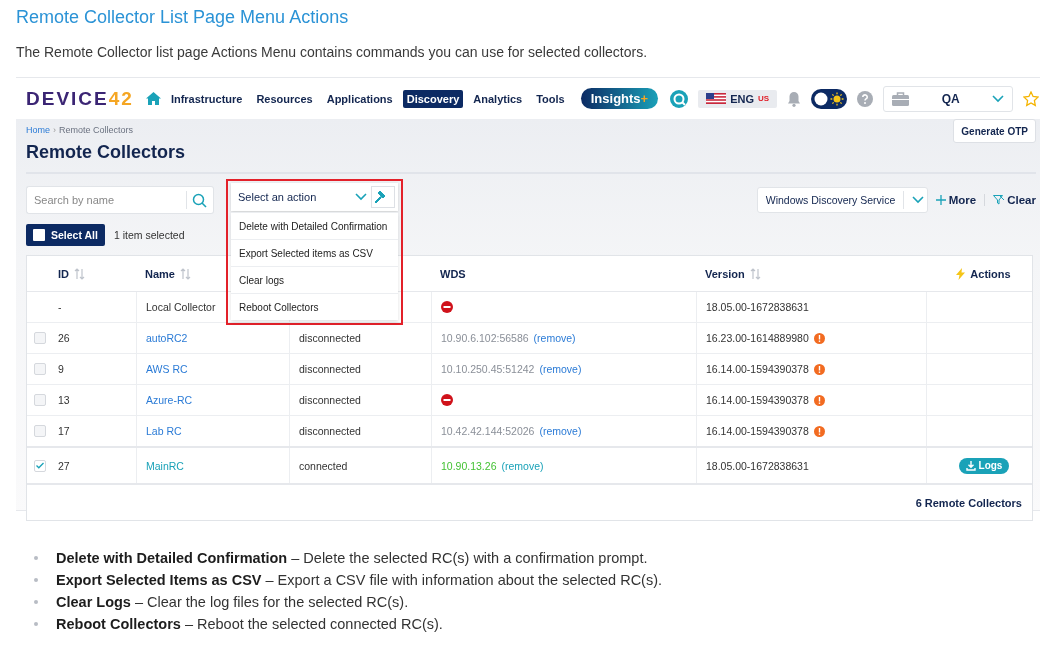 Image resolution: width=1046 pixels, height=646 pixels. Describe the element at coordinates (716, 98) in the screenshot. I see `flag-icon` at that location.